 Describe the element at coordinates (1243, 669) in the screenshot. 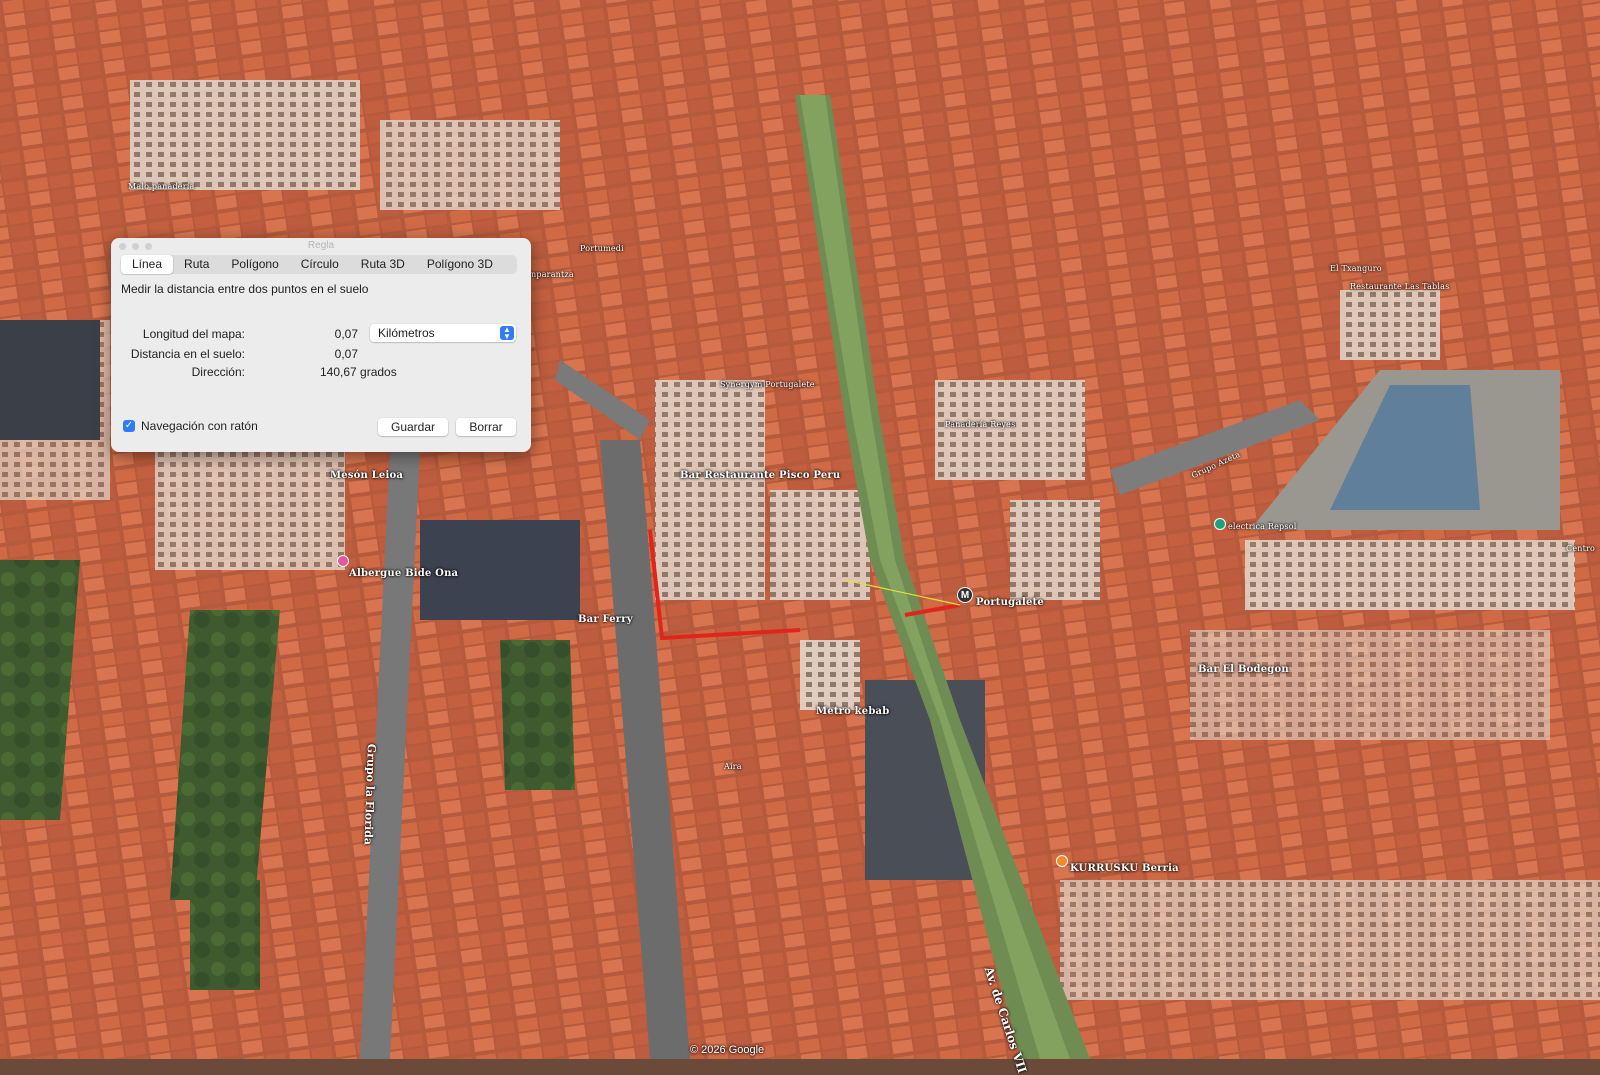

I see `place-label-bodegon: Bar El Bodegon` at that location.